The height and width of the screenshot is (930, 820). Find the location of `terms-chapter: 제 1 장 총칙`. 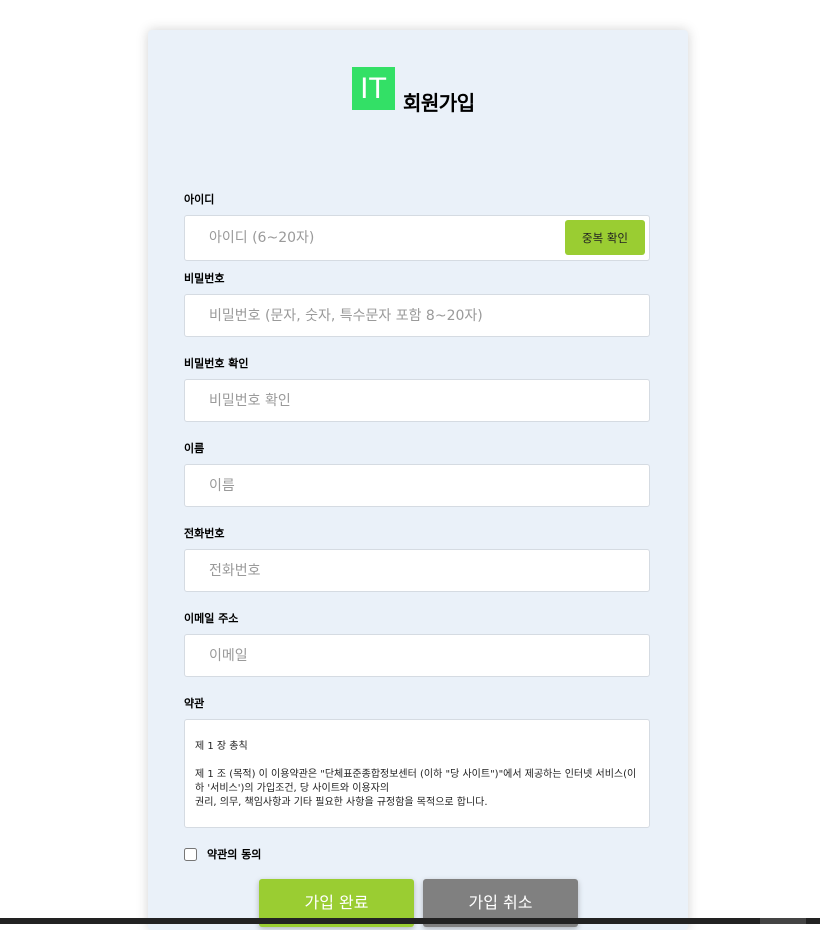

terms-chapter: 제 1 장 총칙 is located at coordinates (221, 746).